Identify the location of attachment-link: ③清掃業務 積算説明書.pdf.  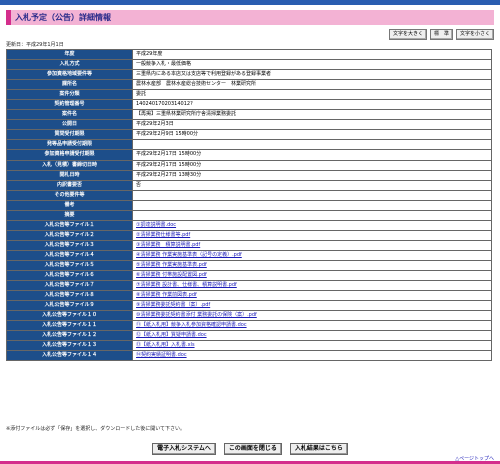
(168, 245).